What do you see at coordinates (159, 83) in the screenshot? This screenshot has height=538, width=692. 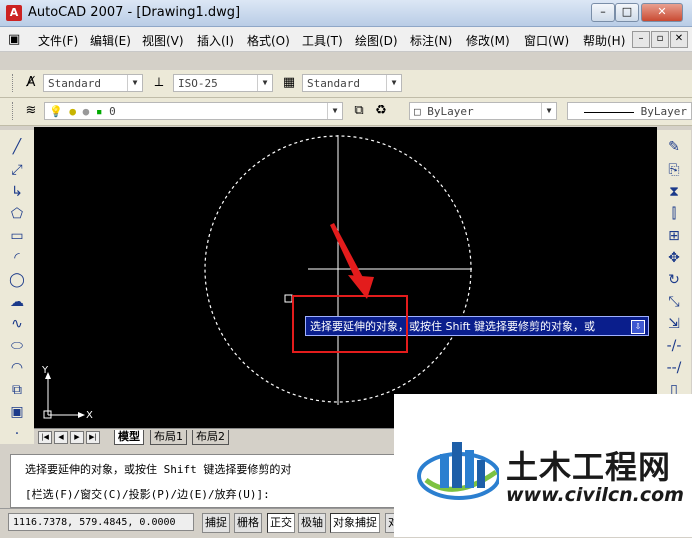 I see `dim-style-icon: ⟂` at bounding box center [159, 83].